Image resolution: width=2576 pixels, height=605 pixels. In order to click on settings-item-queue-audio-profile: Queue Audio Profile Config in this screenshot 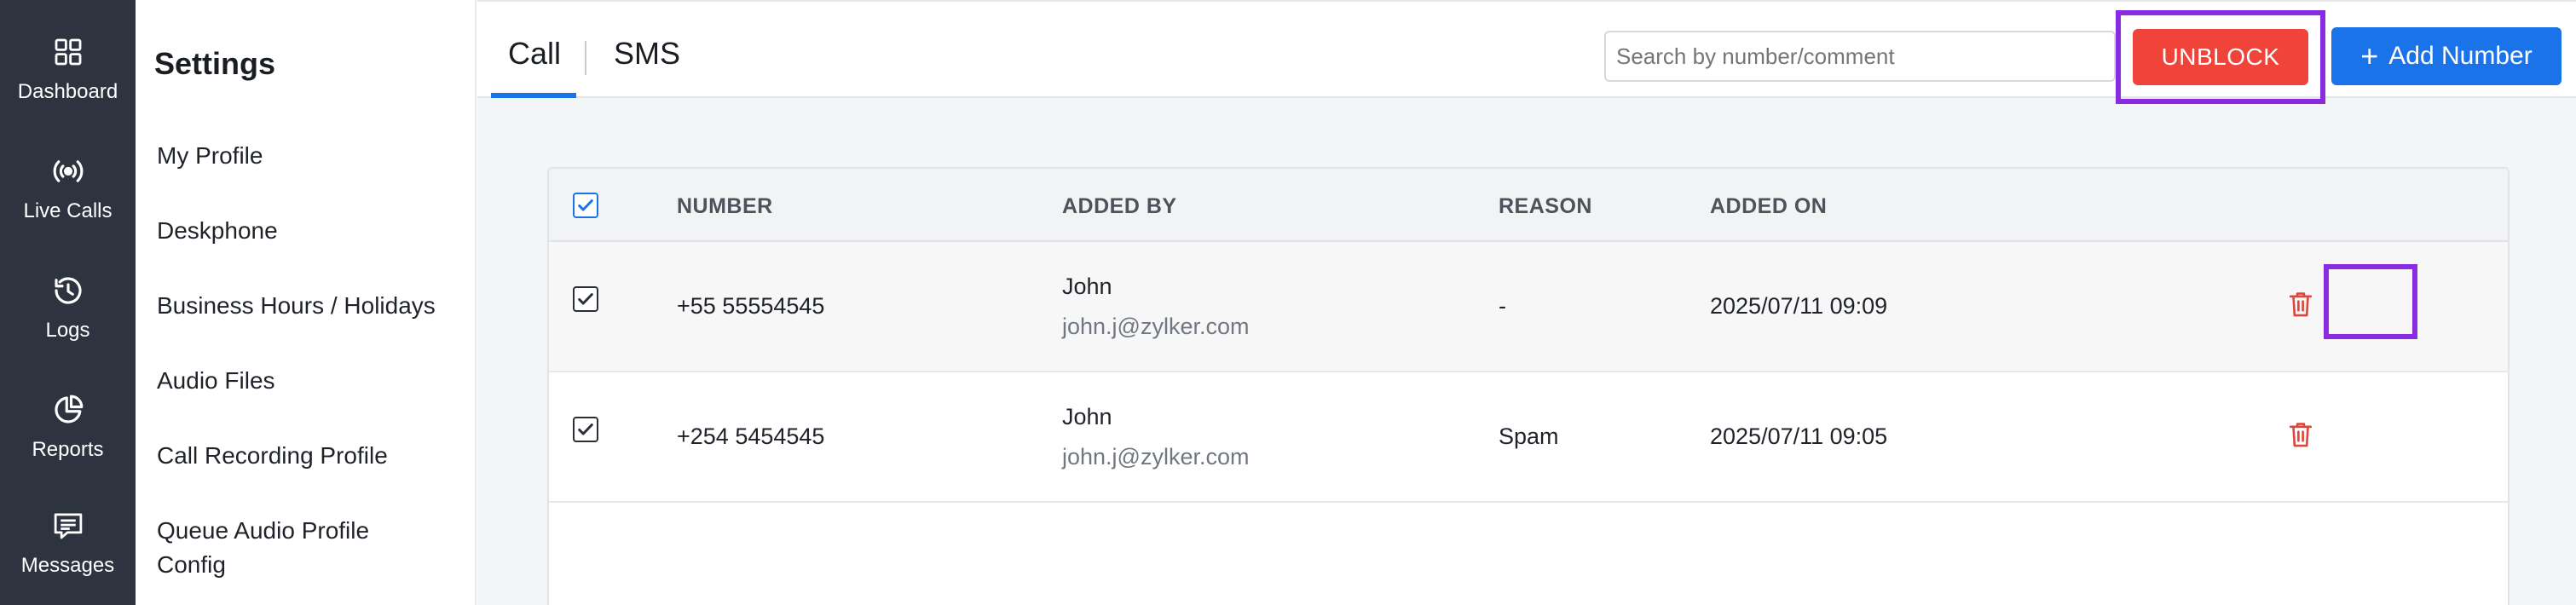, I will do `click(285, 548)`.